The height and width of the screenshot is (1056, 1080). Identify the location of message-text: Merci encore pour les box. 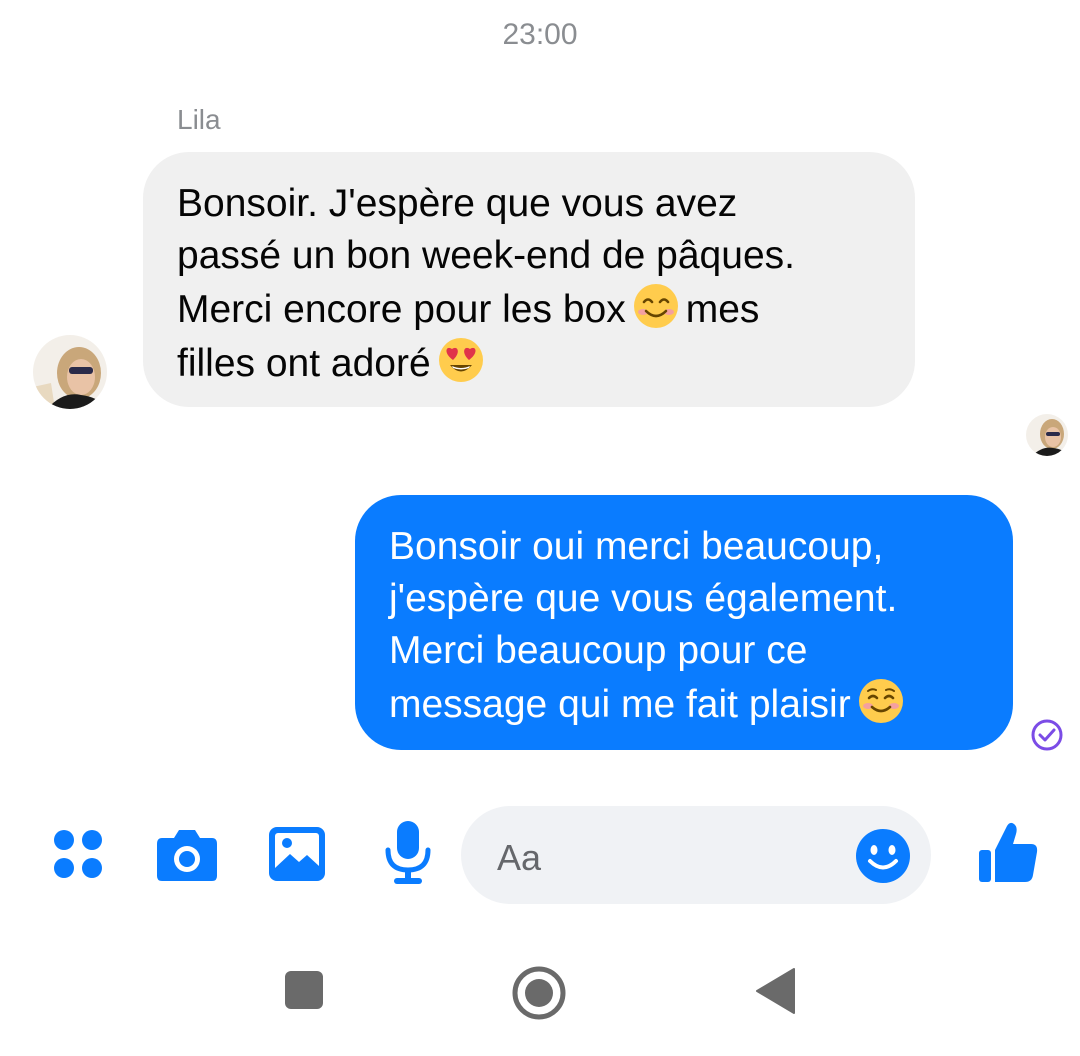
(401, 309).